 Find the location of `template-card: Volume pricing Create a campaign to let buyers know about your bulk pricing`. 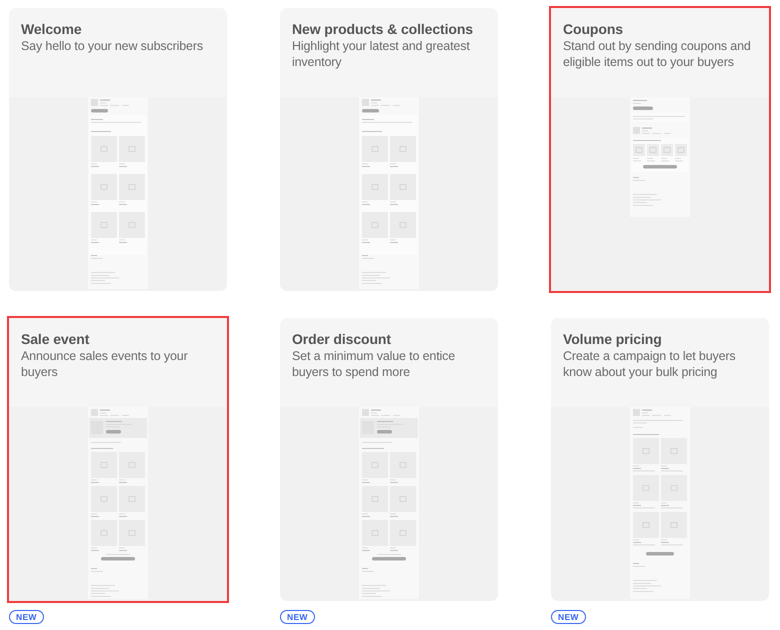

template-card: Volume pricing Create a campaign to let buyers know about your bulk pricing is located at coordinates (660, 459).